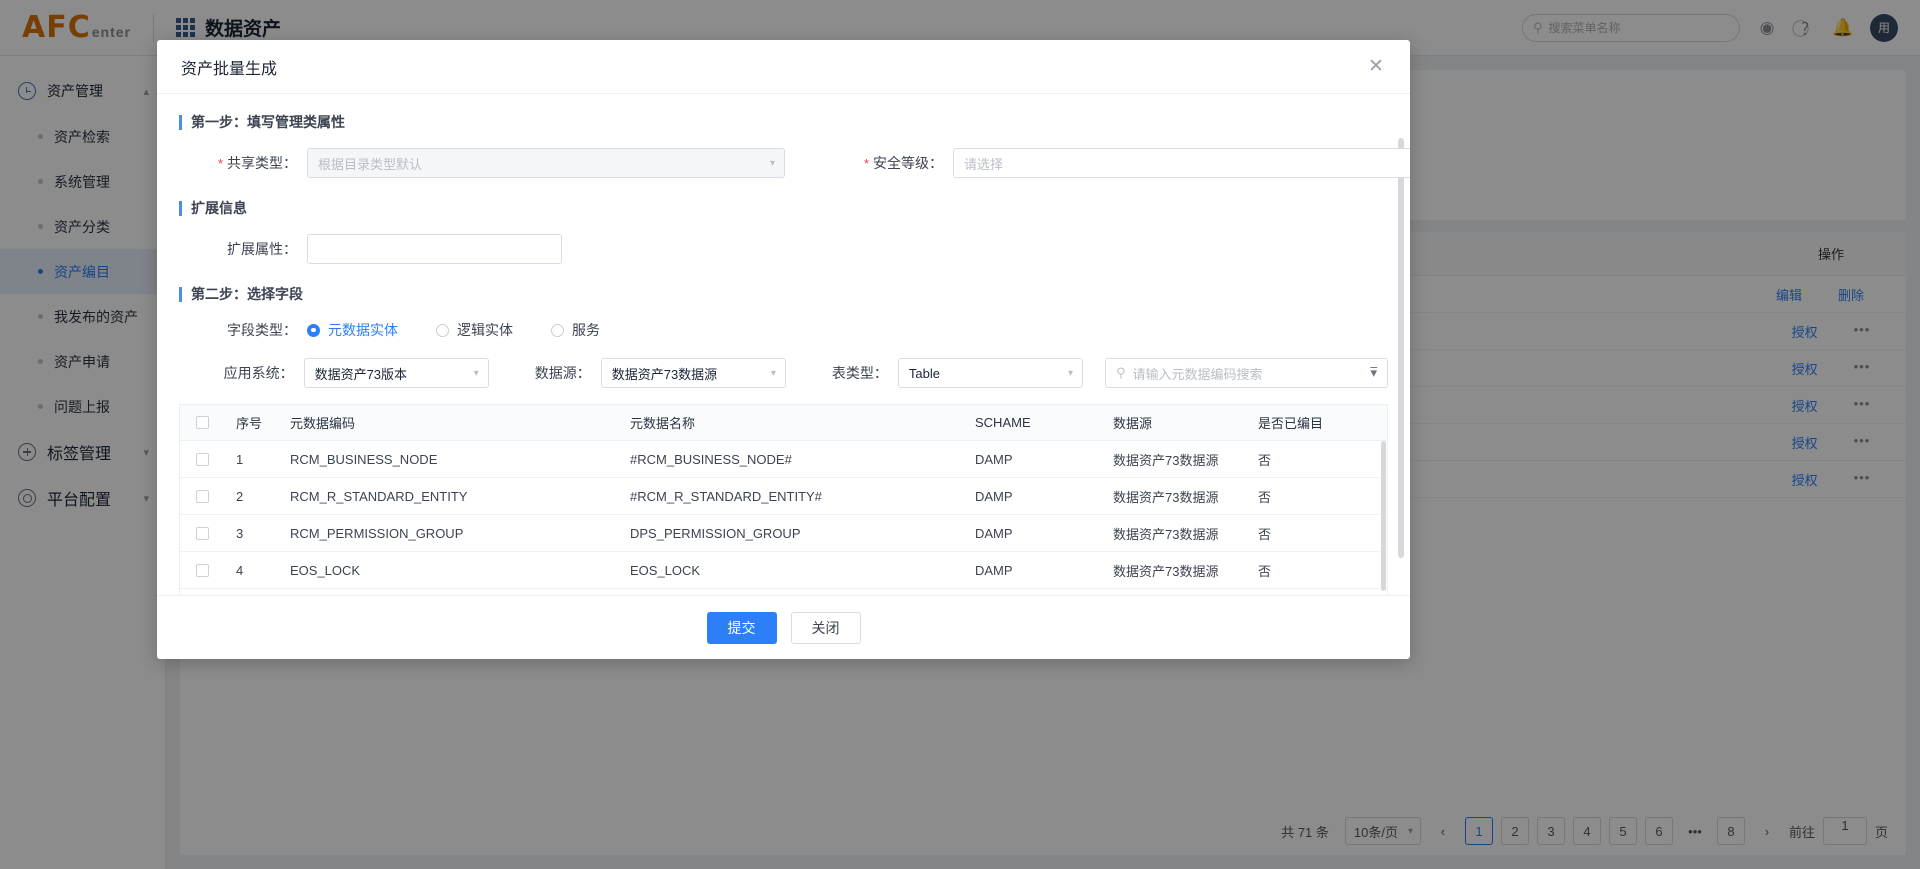  Describe the element at coordinates (1383, 516) in the screenshot. I see `table-scrollbar` at that location.